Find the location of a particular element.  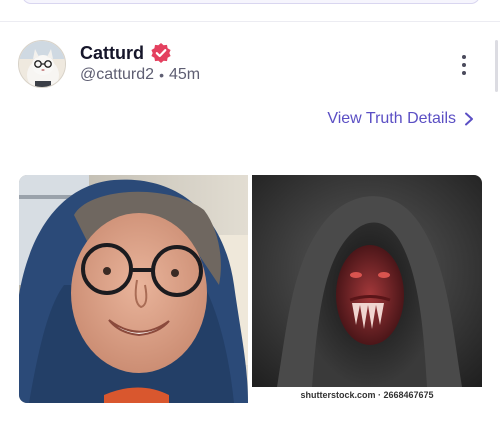

author-handle: @catturd2 is located at coordinates (117, 75).